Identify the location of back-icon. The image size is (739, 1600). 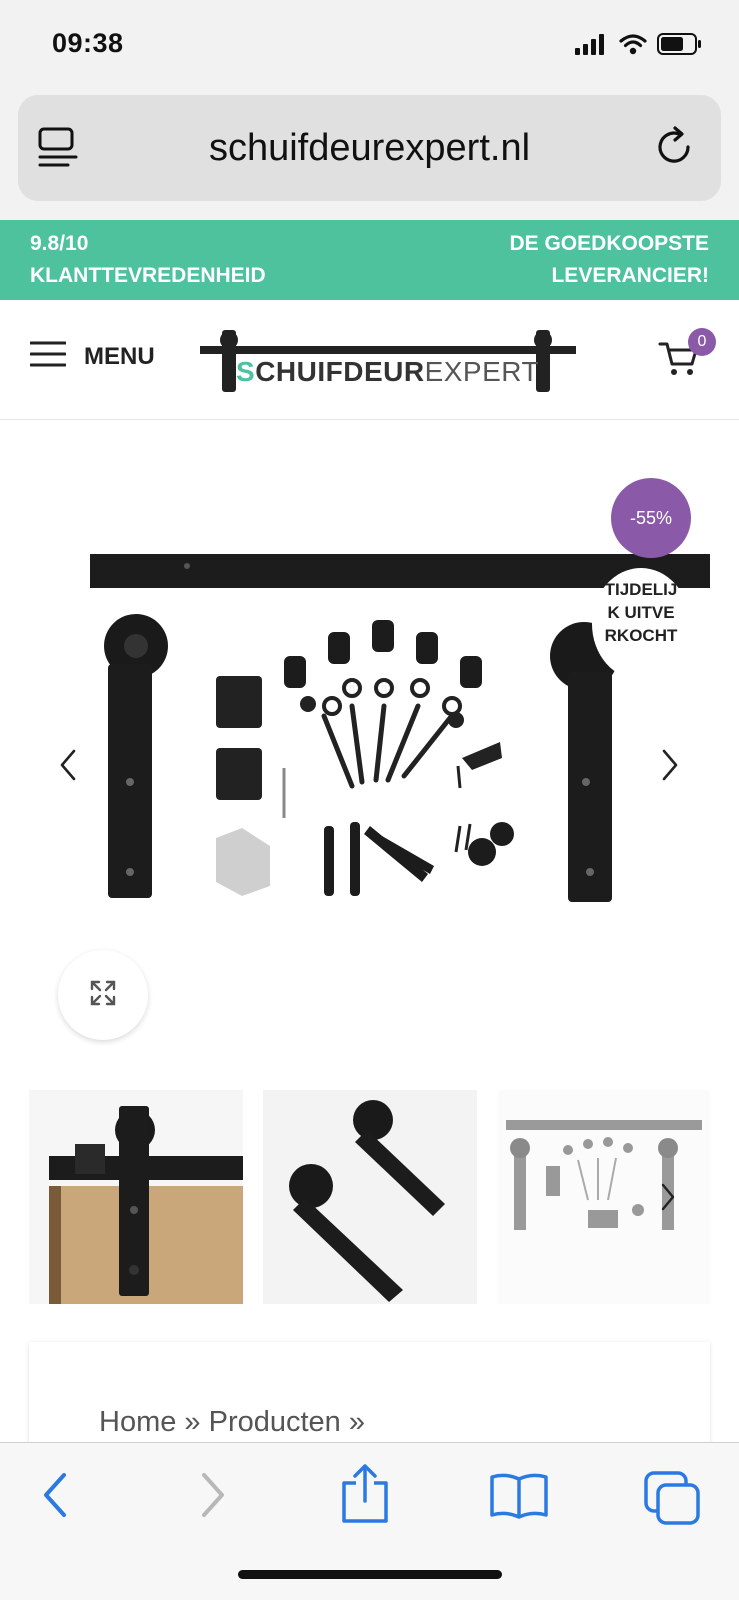
(55, 1497).